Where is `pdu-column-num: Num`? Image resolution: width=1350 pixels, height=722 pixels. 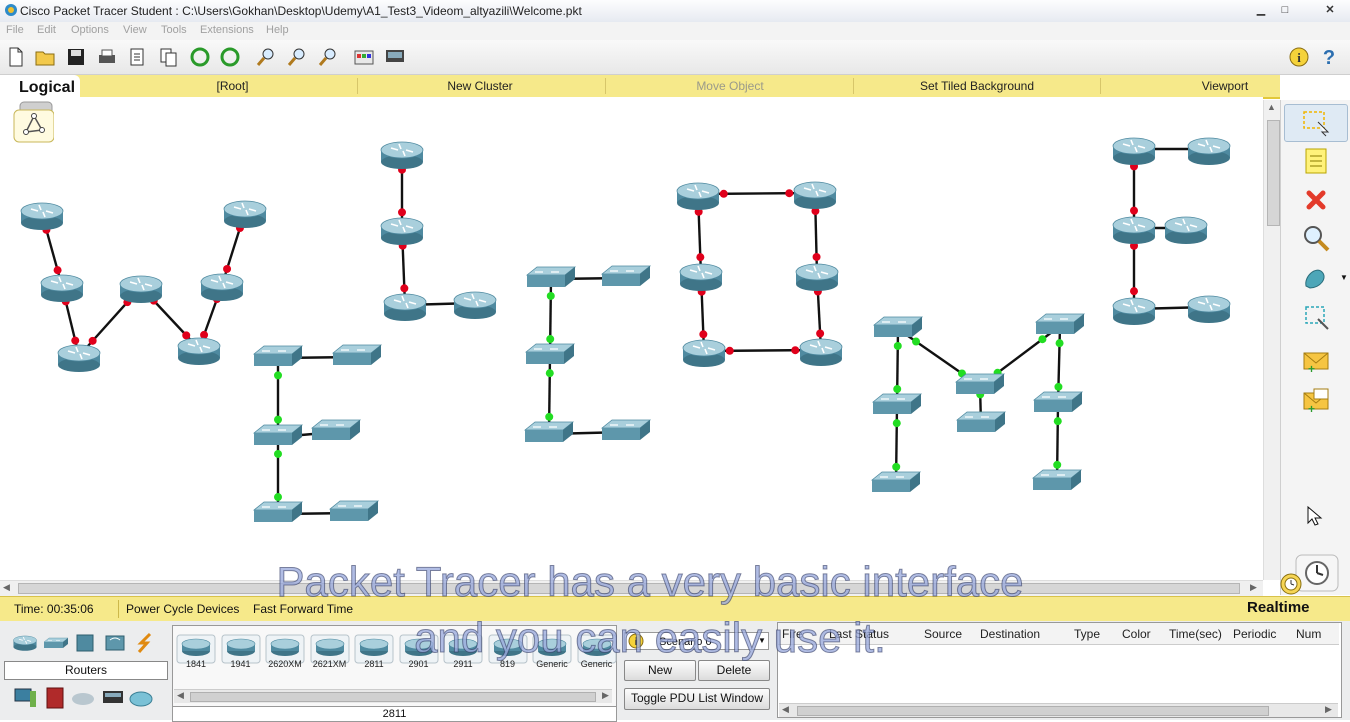
pdu-column-num: Num is located at coordinates (1309, 634).